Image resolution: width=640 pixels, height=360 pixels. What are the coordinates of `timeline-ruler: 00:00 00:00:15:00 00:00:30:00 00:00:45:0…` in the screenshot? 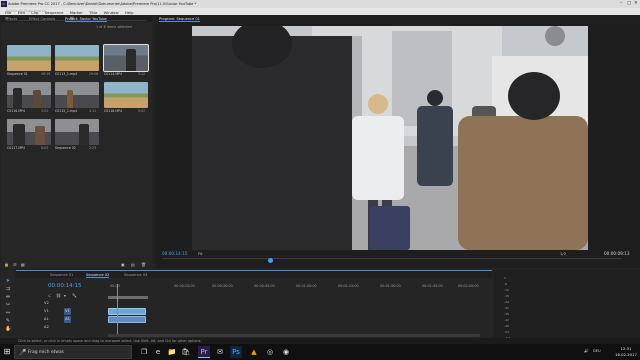 It's located at (298, 287).